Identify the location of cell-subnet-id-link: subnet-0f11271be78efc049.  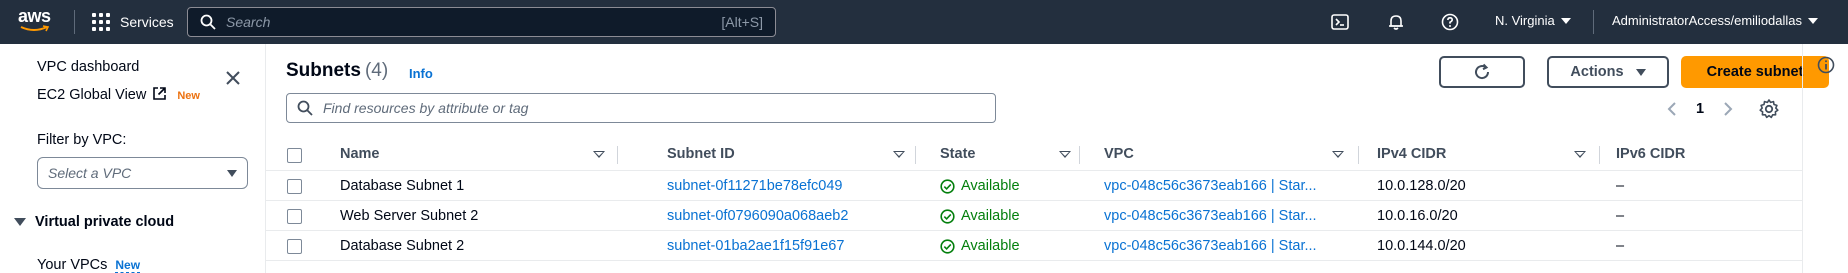
(755, 186).